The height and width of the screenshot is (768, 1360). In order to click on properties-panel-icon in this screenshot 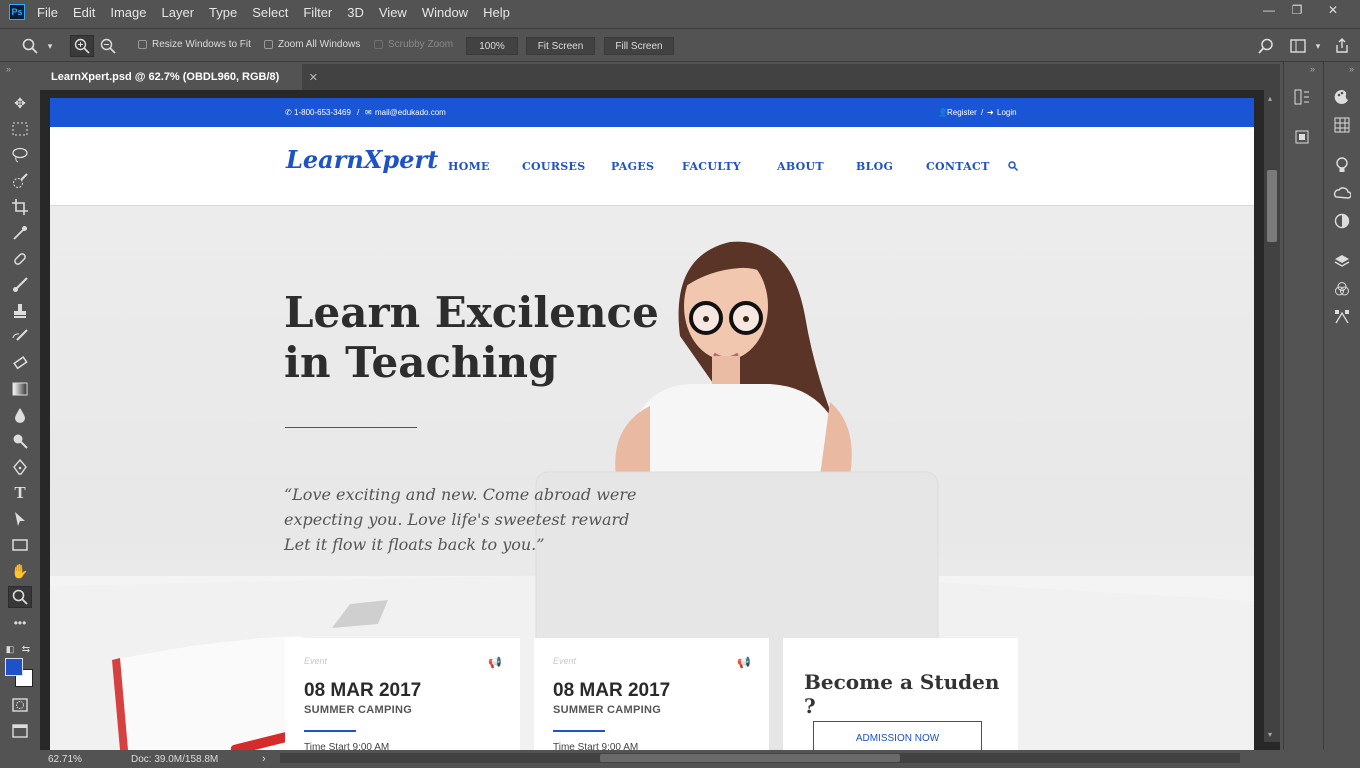, I will do `click(1302, 137)`.